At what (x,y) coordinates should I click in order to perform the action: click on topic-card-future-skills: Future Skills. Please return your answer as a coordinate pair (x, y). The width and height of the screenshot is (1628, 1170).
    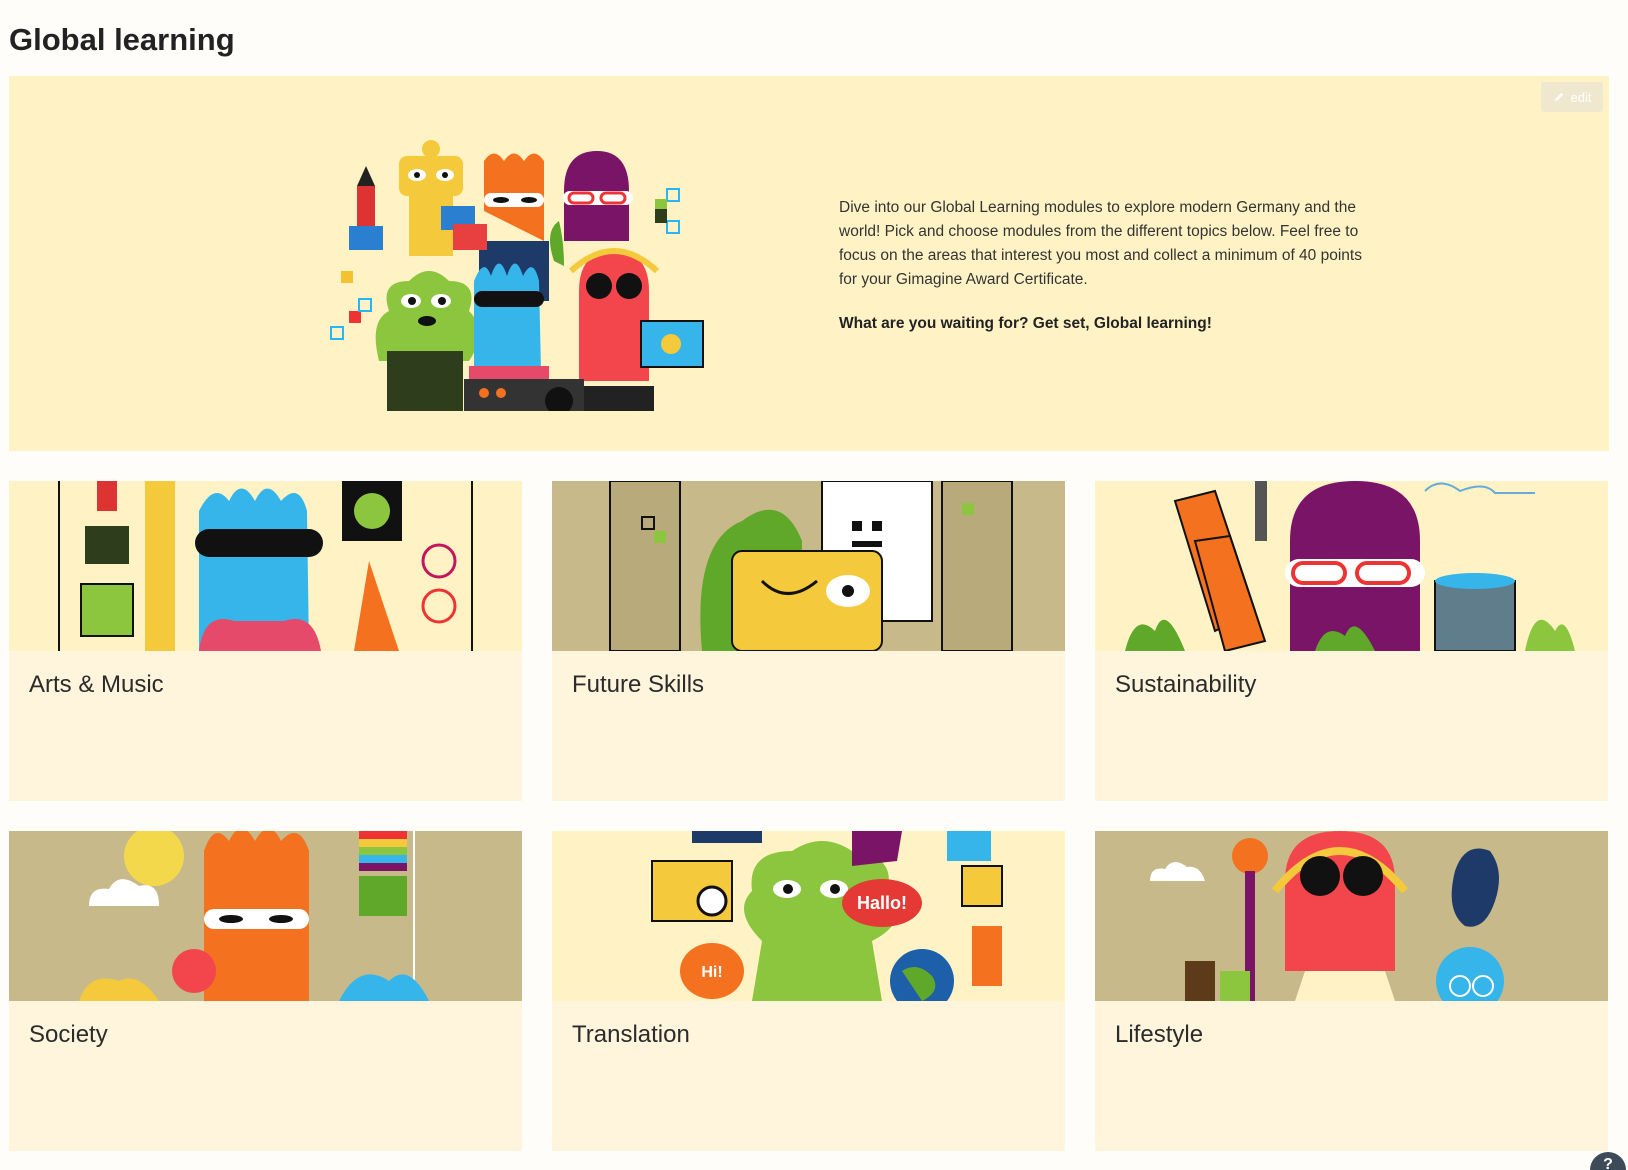
    Looking at the image, I should click on (808, 641).